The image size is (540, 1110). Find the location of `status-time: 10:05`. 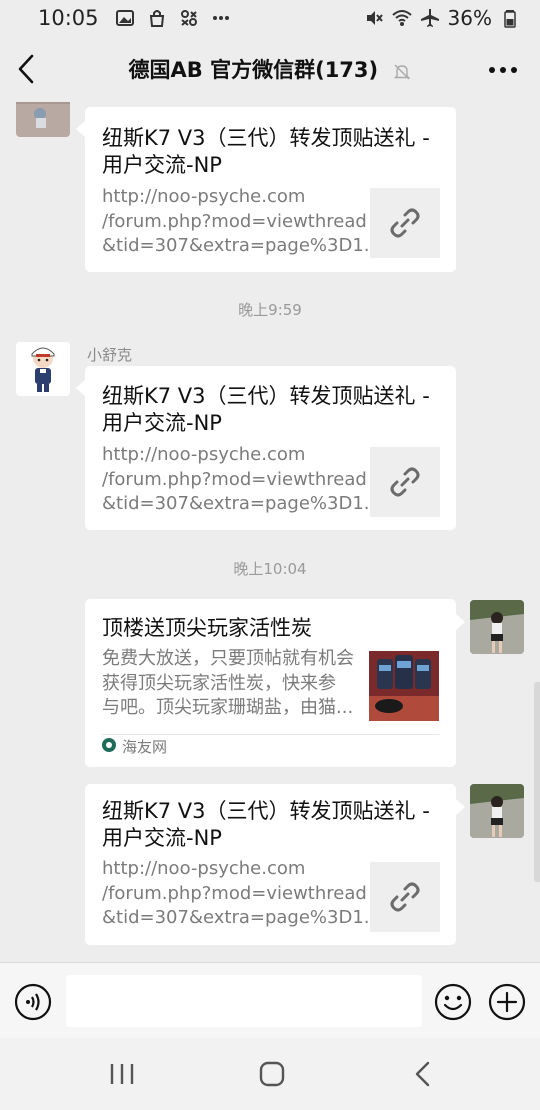

status-time: 10:05 is located at coordinates (68, 18).